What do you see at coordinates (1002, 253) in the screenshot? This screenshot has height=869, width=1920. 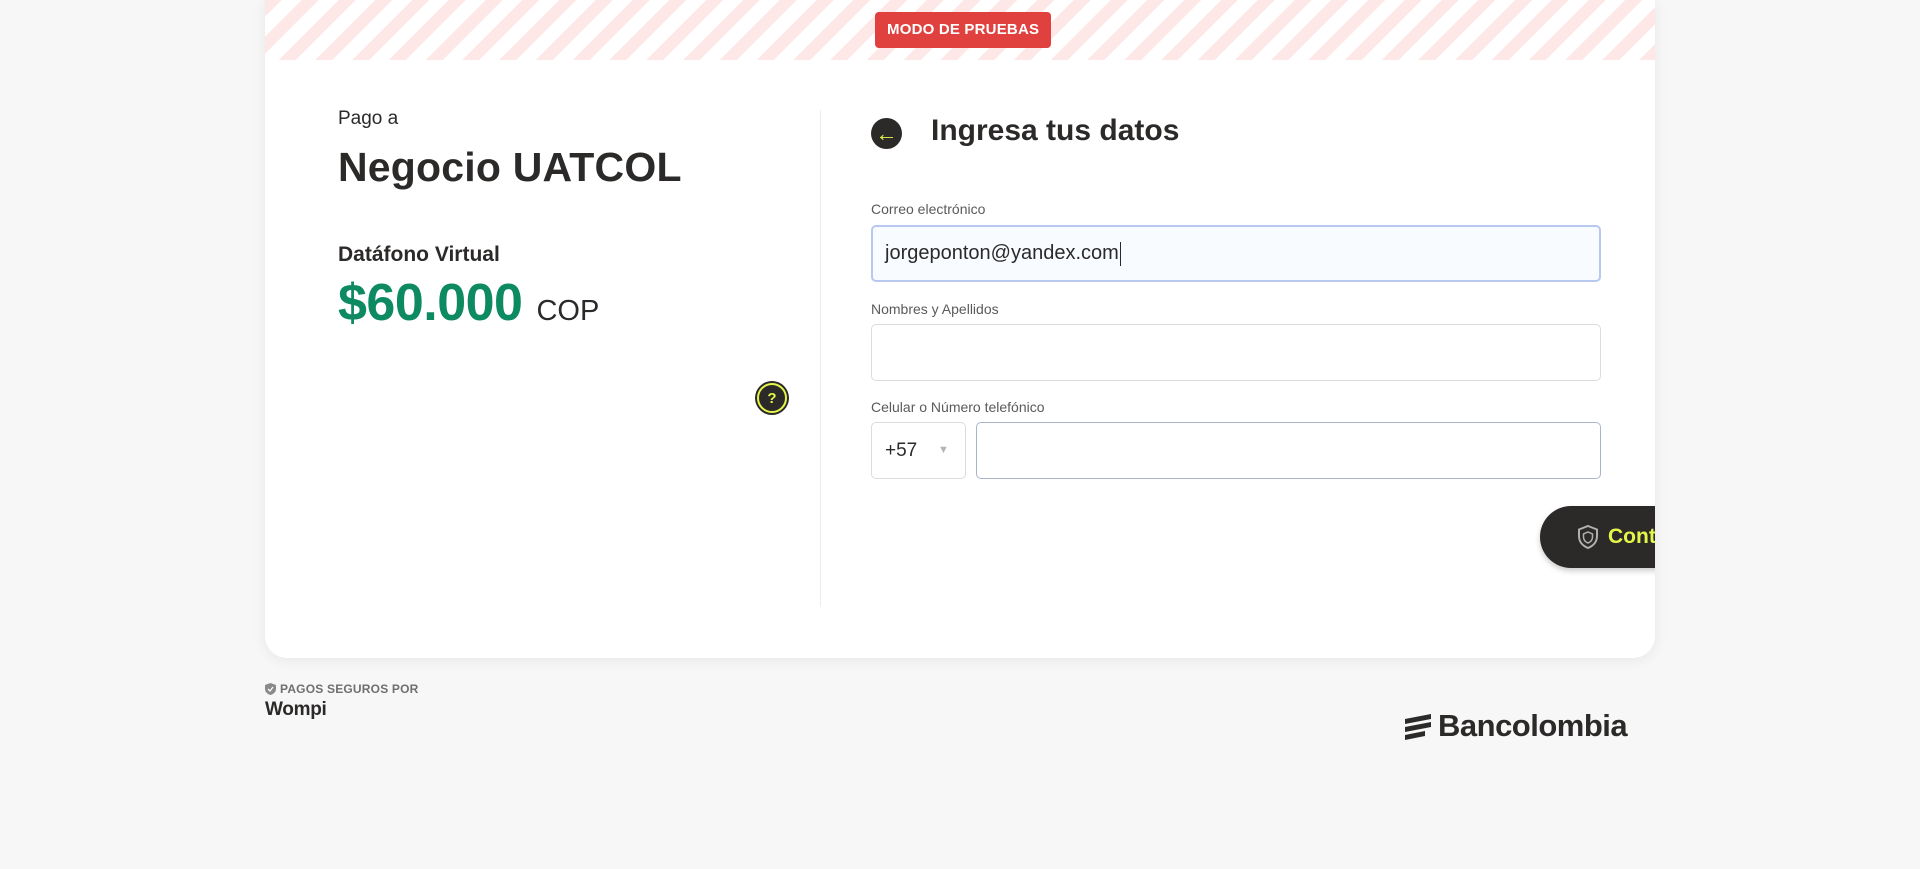 I see `email-value: jorgeponton@yandex.com` at bounding box center [1002, 253].